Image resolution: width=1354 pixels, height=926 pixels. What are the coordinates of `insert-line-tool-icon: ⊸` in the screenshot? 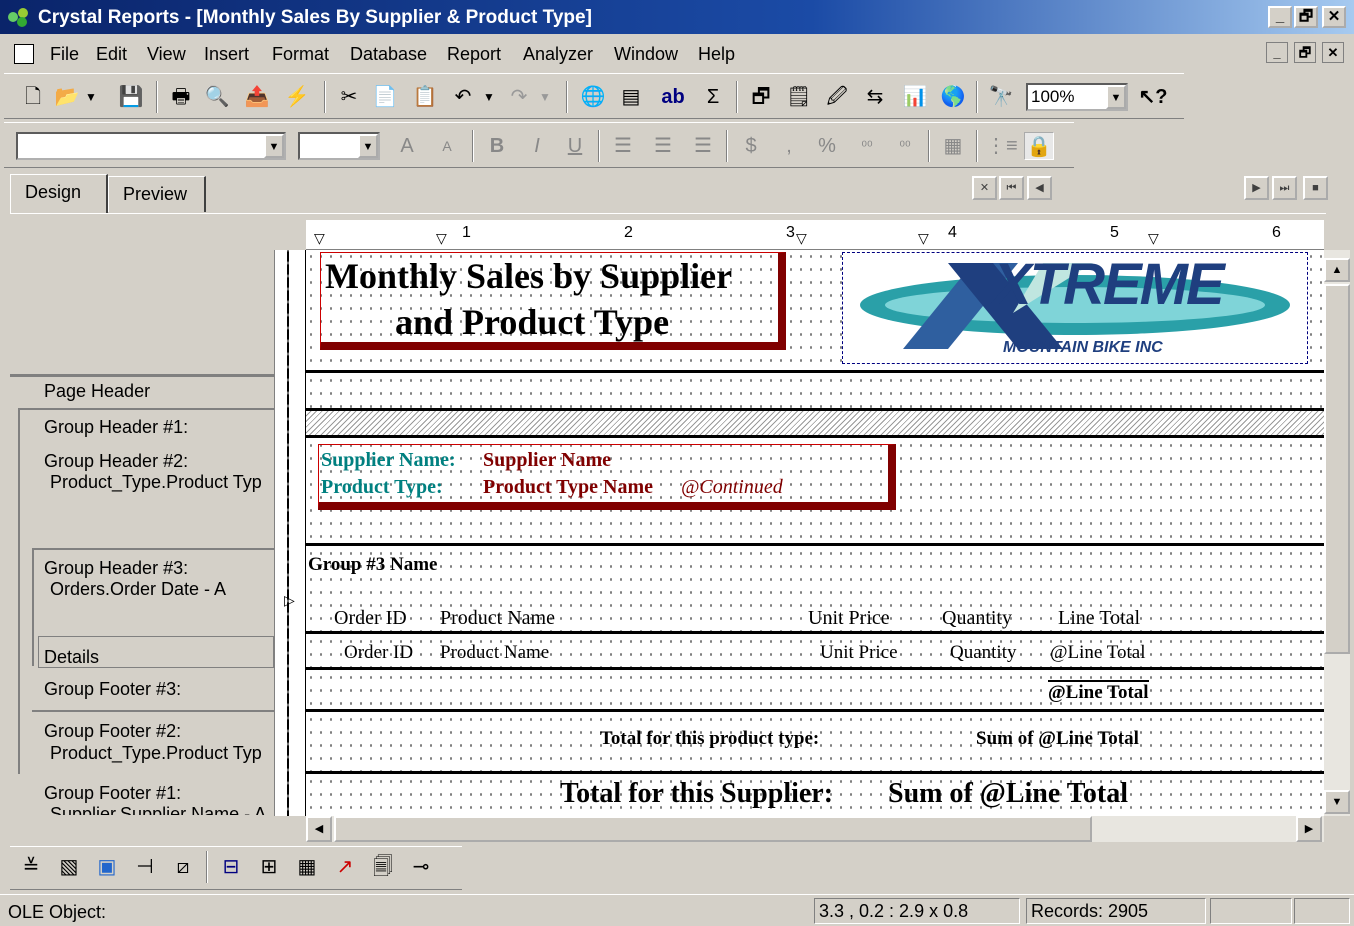 It's located at (421, 867).